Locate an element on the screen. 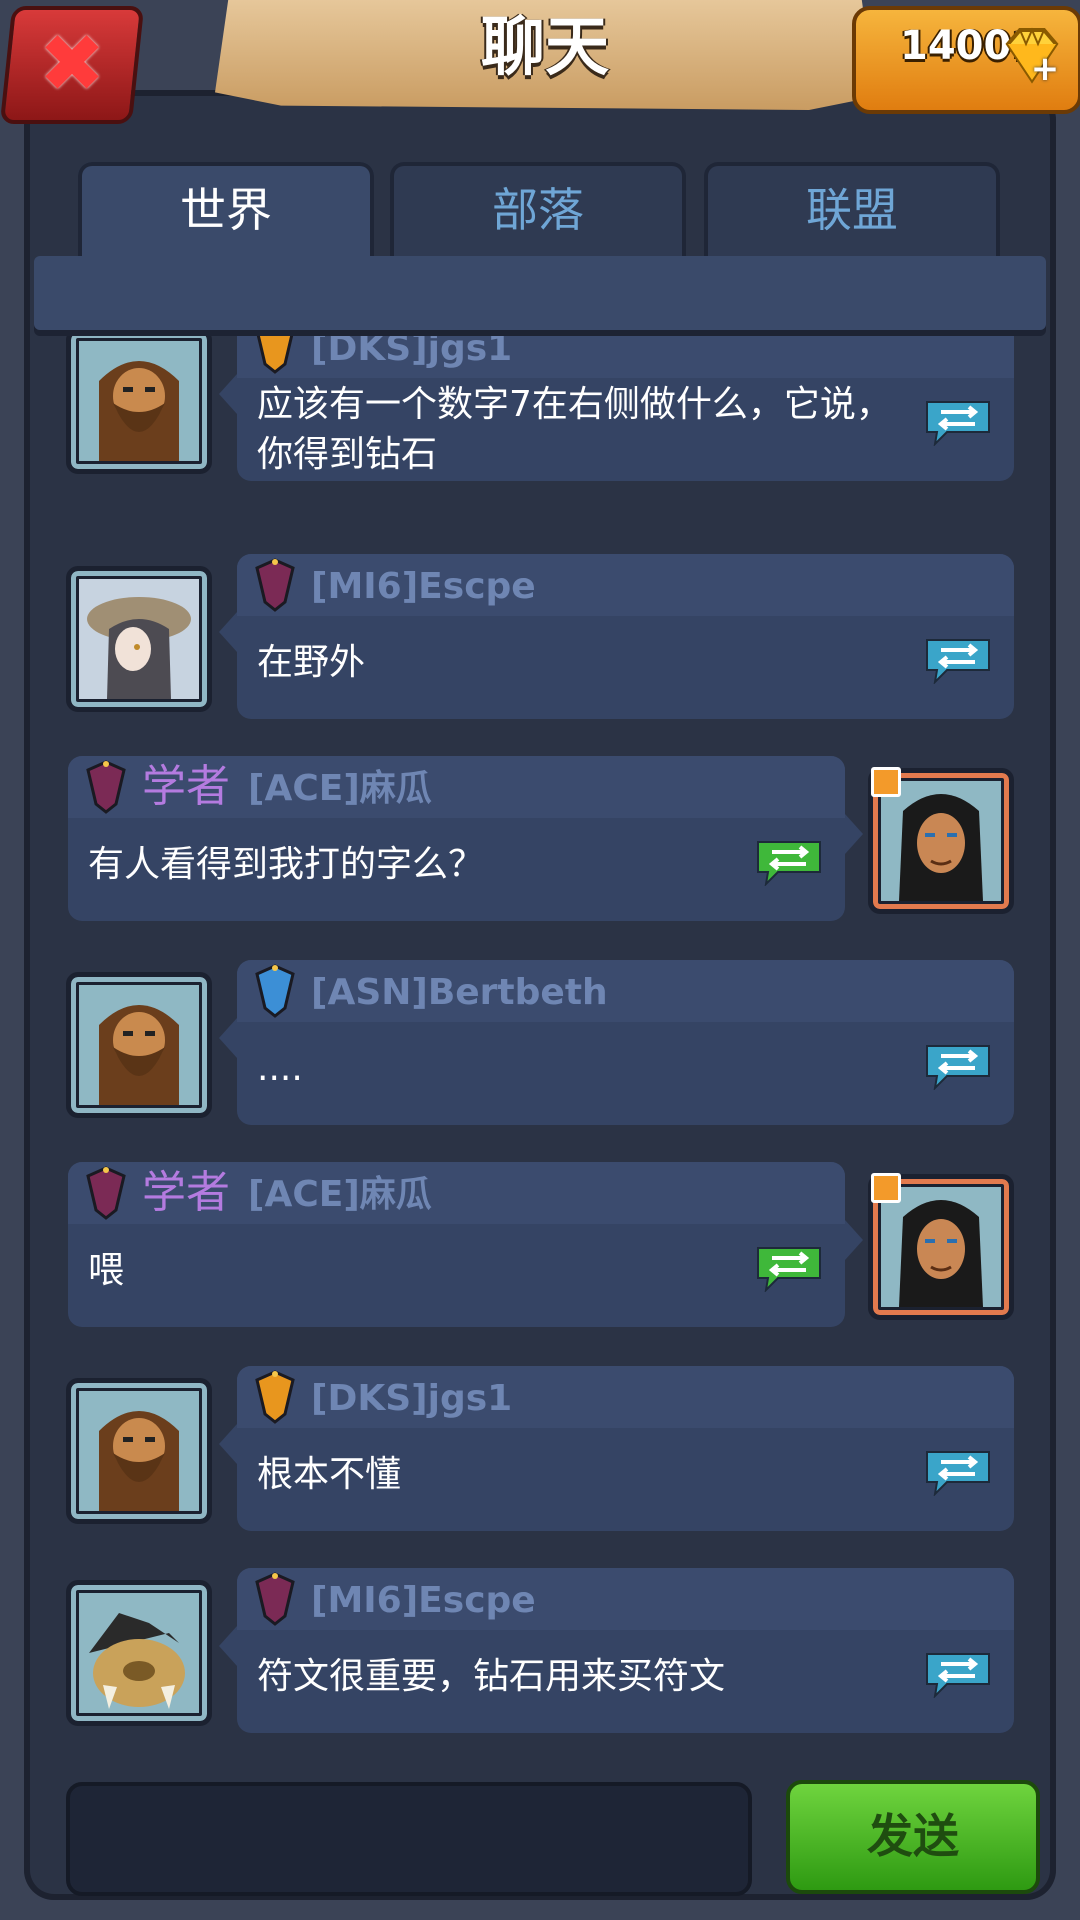 This screenshot has height=1920, width=1080. close-icon: ✖ is located at coordinates (72, 63).